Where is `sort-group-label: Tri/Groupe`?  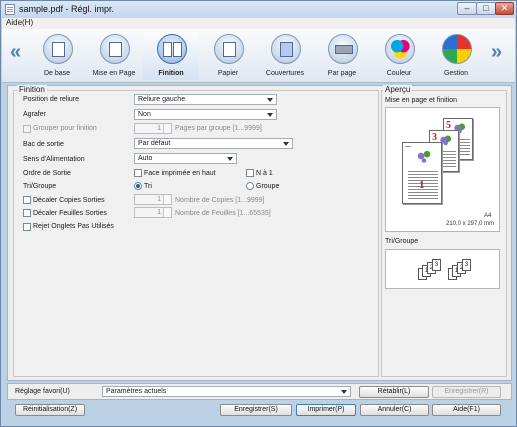 sort-group-label: Tri/Groupe is located at coordinates (40, 186).